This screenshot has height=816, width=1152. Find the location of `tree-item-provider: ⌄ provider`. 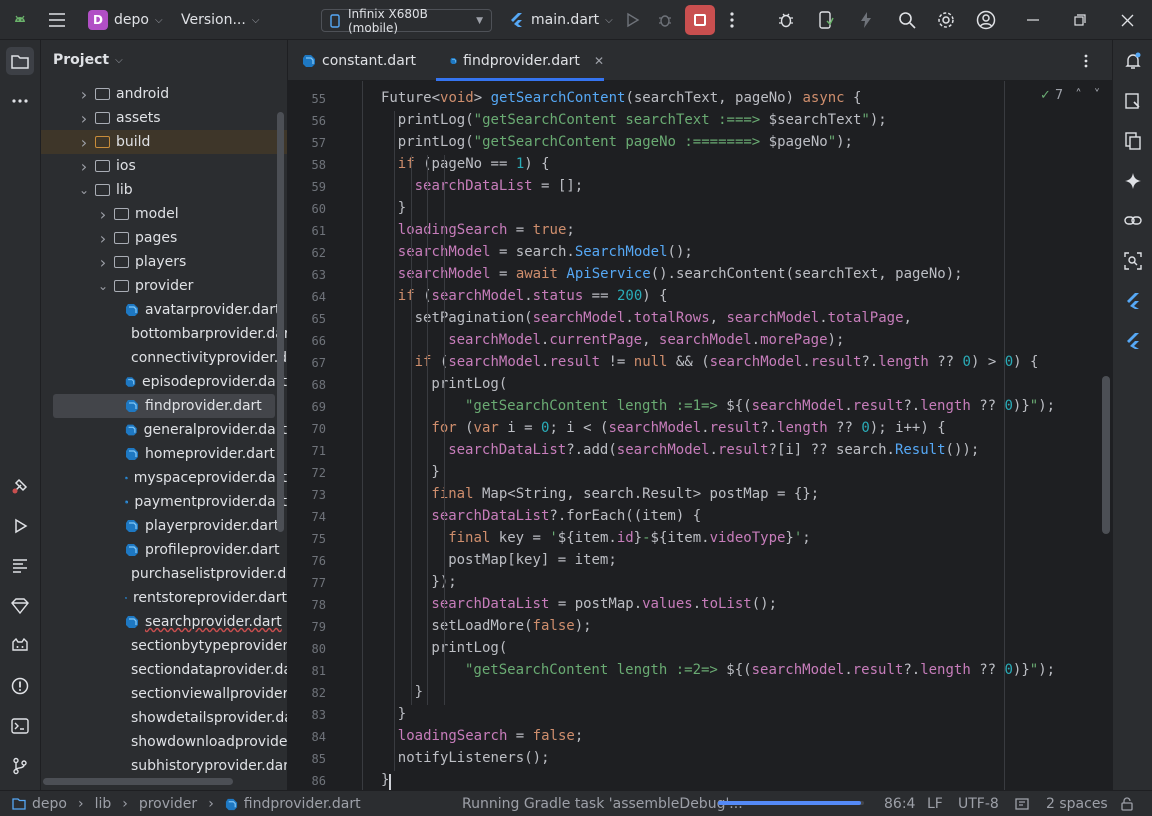

tree-item-provider: ⌄ provider is located at coordinates (164, 286).